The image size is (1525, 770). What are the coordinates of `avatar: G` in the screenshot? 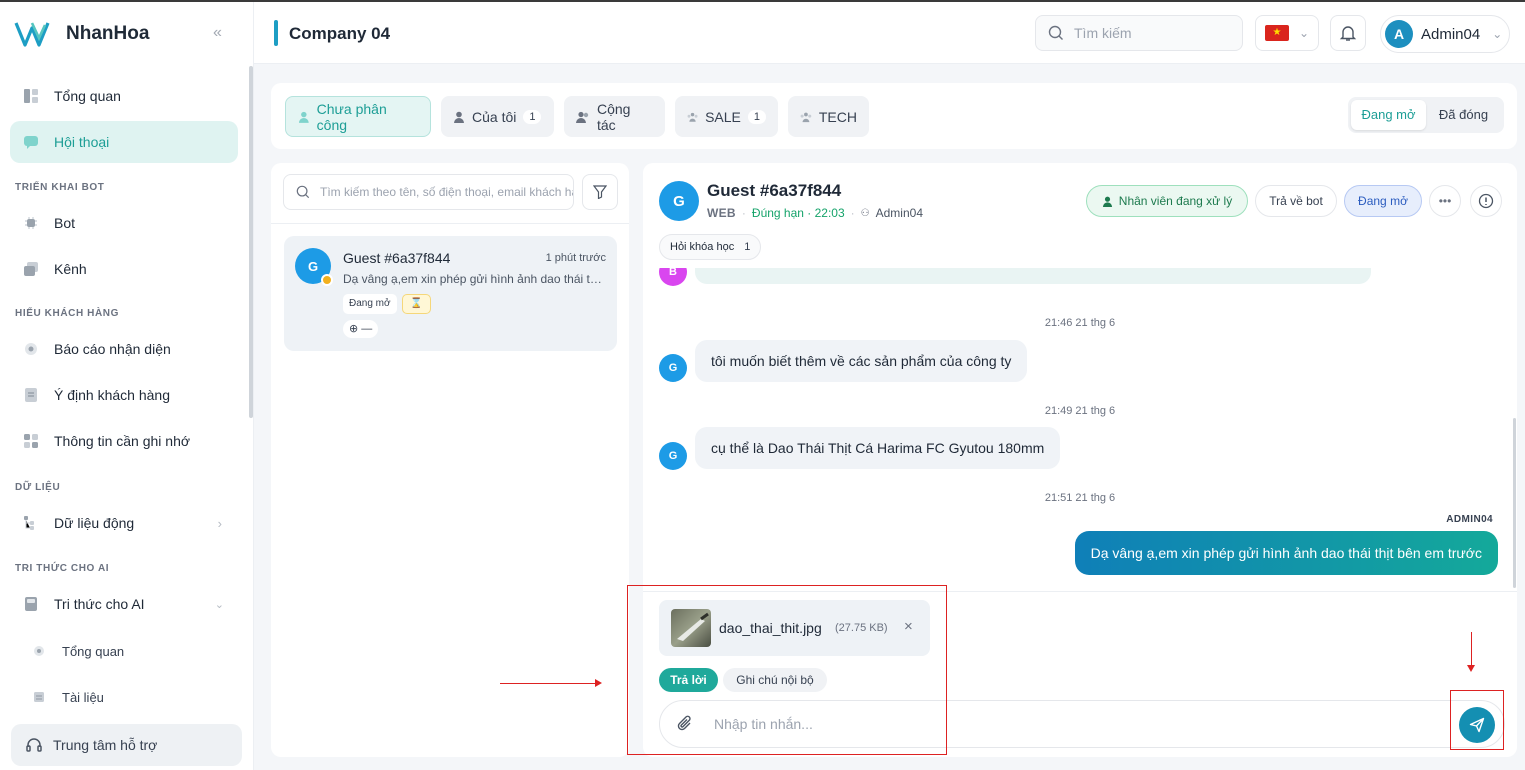 It's located at (673, 368).